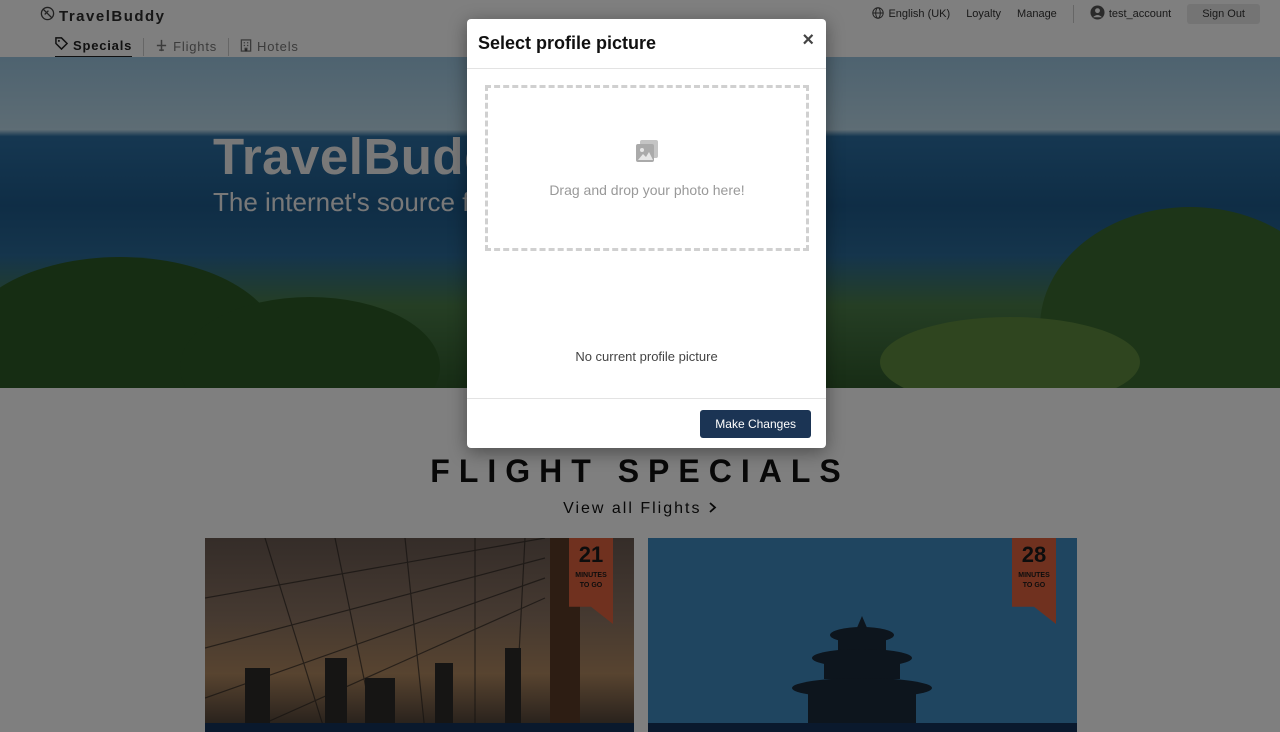 The width and height of the screenshot is (1280, 732). I want to click on current-picture-status: No current profile picture, so click(646, 356).